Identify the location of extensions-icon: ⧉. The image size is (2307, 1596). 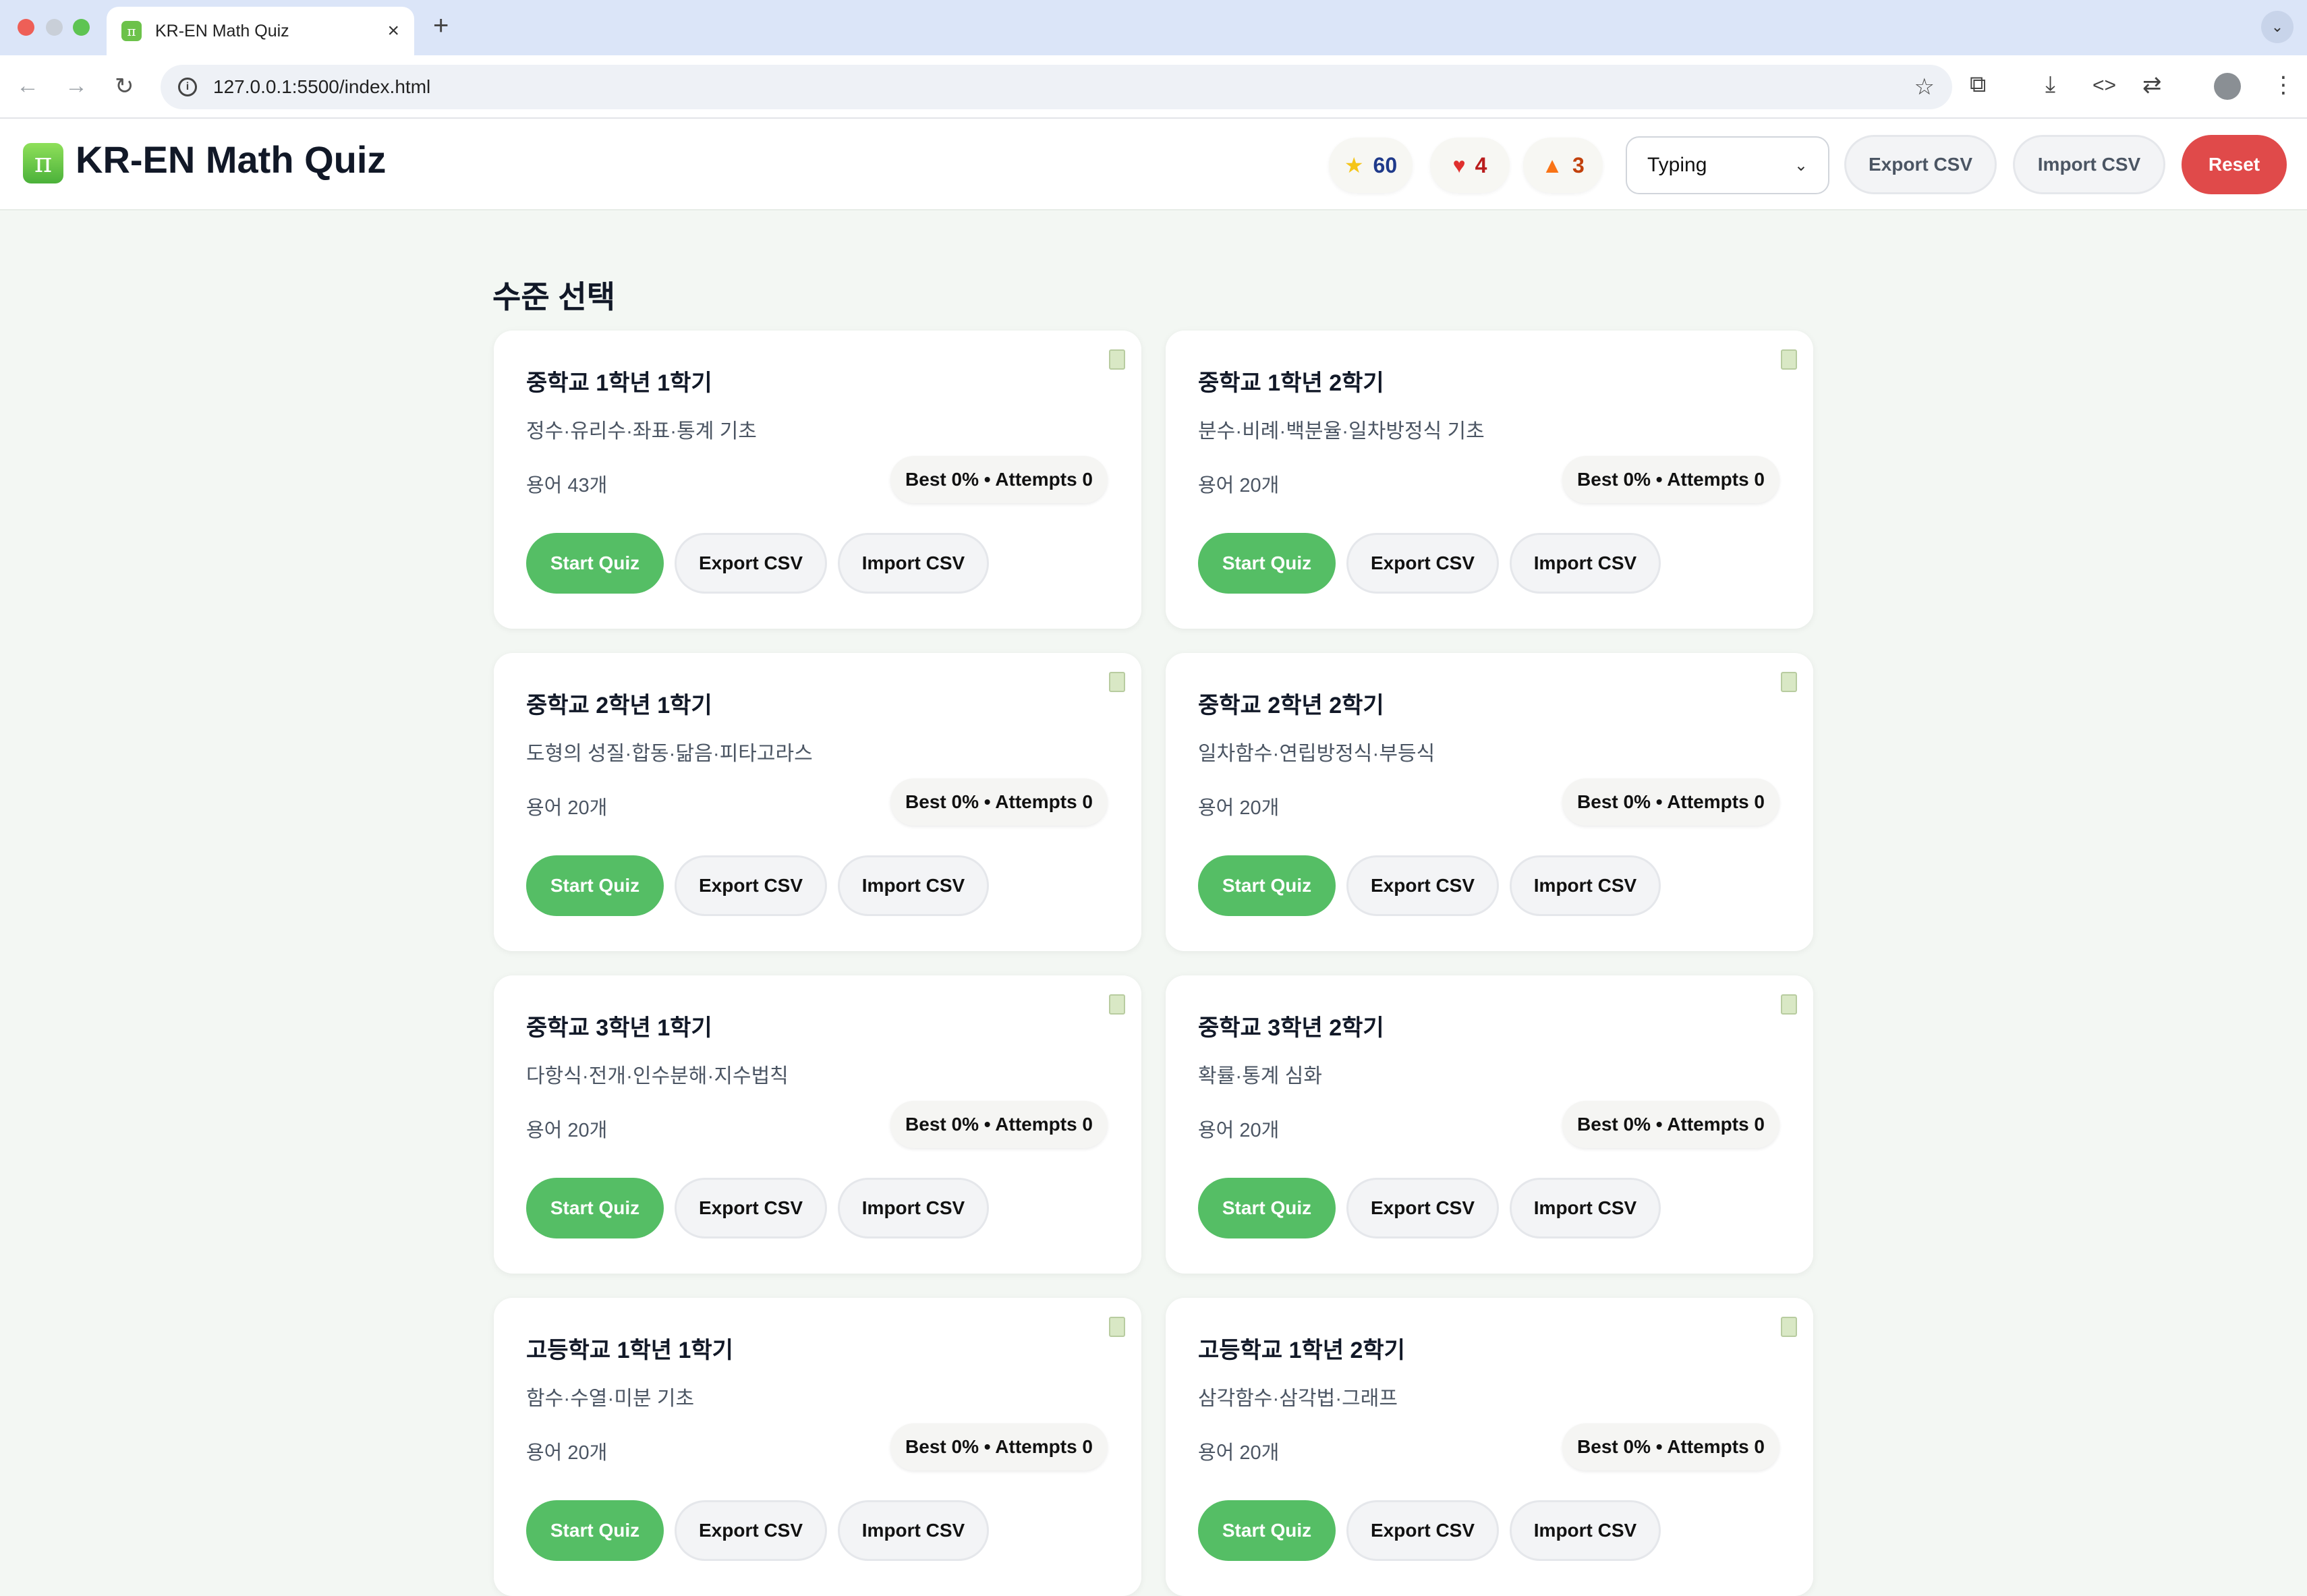
(1978, 85).